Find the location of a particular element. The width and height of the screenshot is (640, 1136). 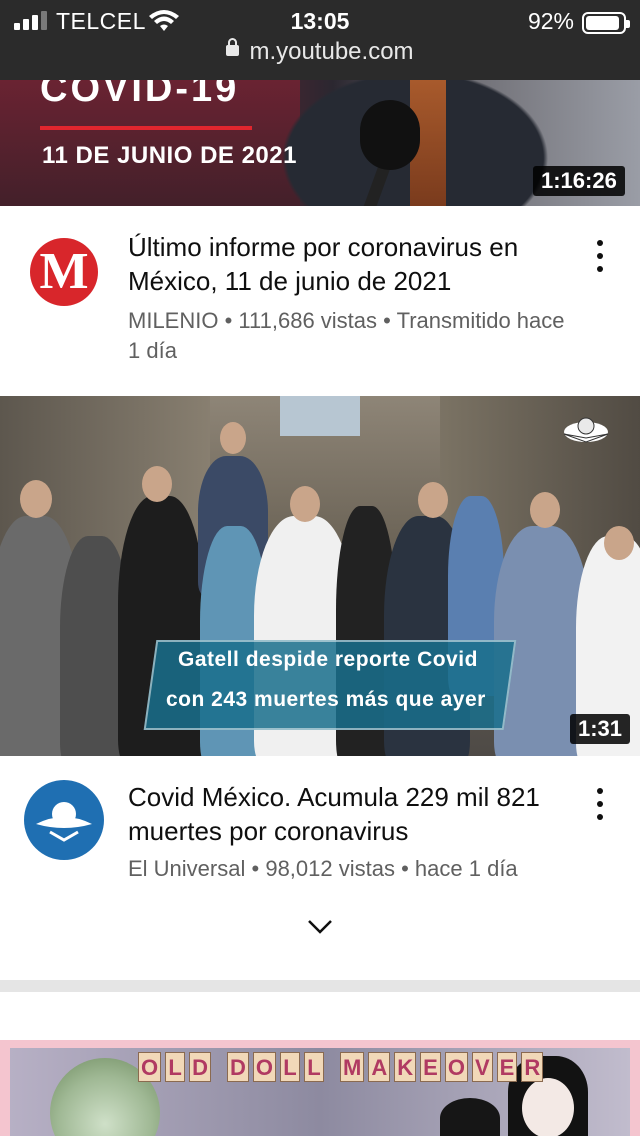

channel-avatar is located at coordinates (64, 820).